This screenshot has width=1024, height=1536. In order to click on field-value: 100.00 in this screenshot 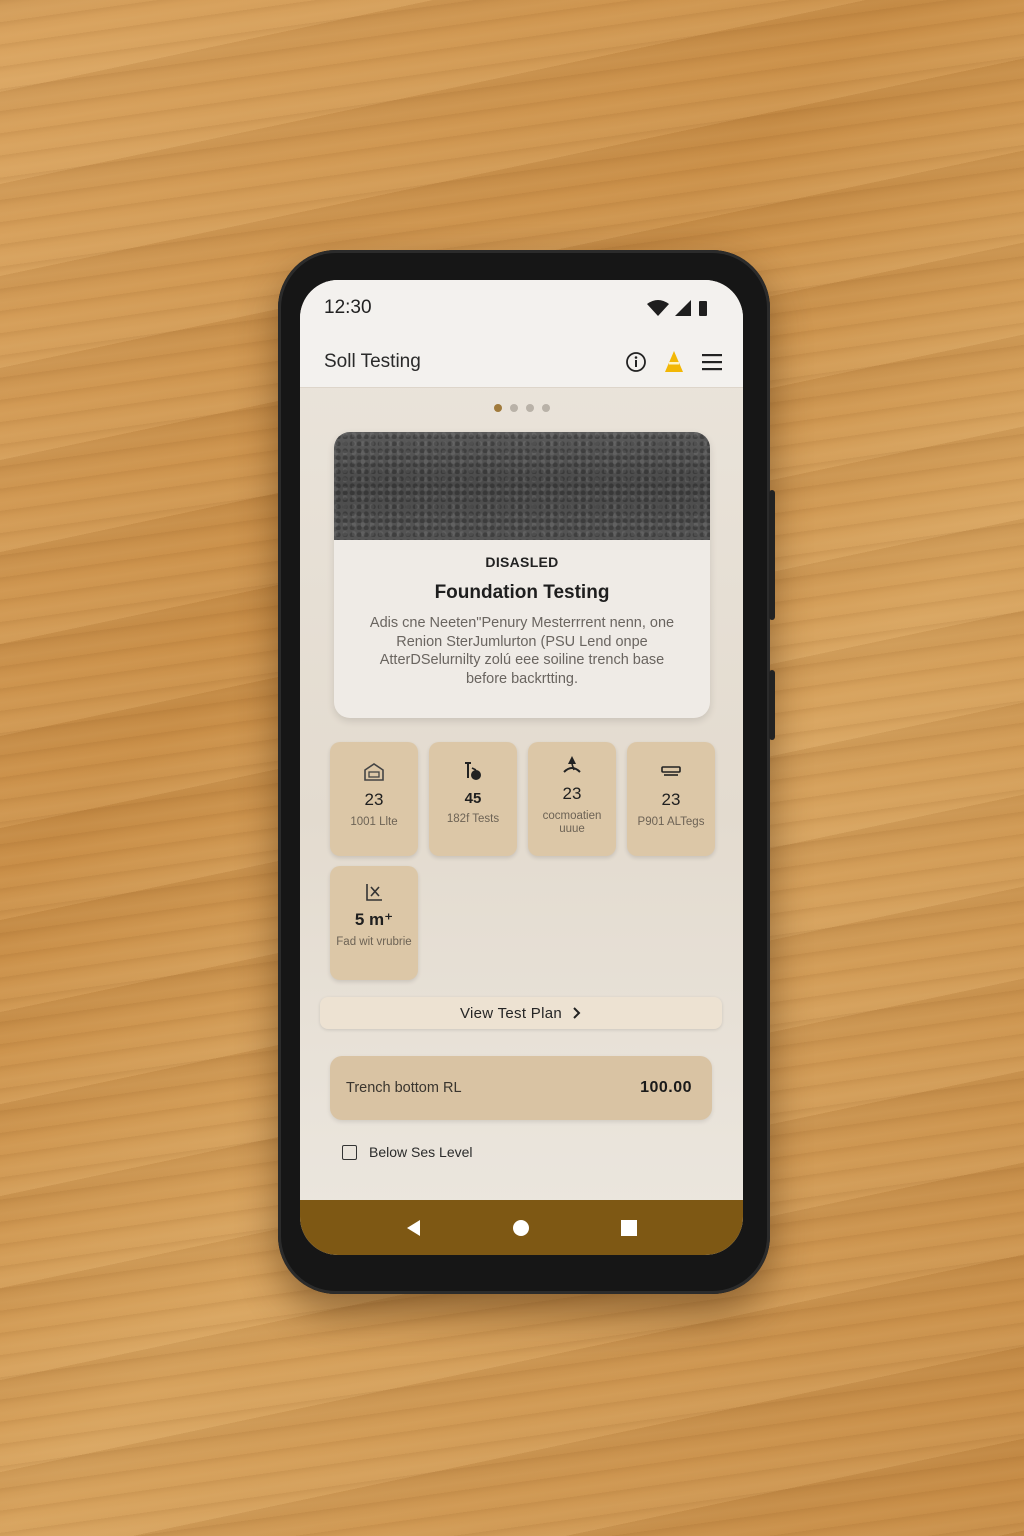, I will do `click(666, 1087)`.